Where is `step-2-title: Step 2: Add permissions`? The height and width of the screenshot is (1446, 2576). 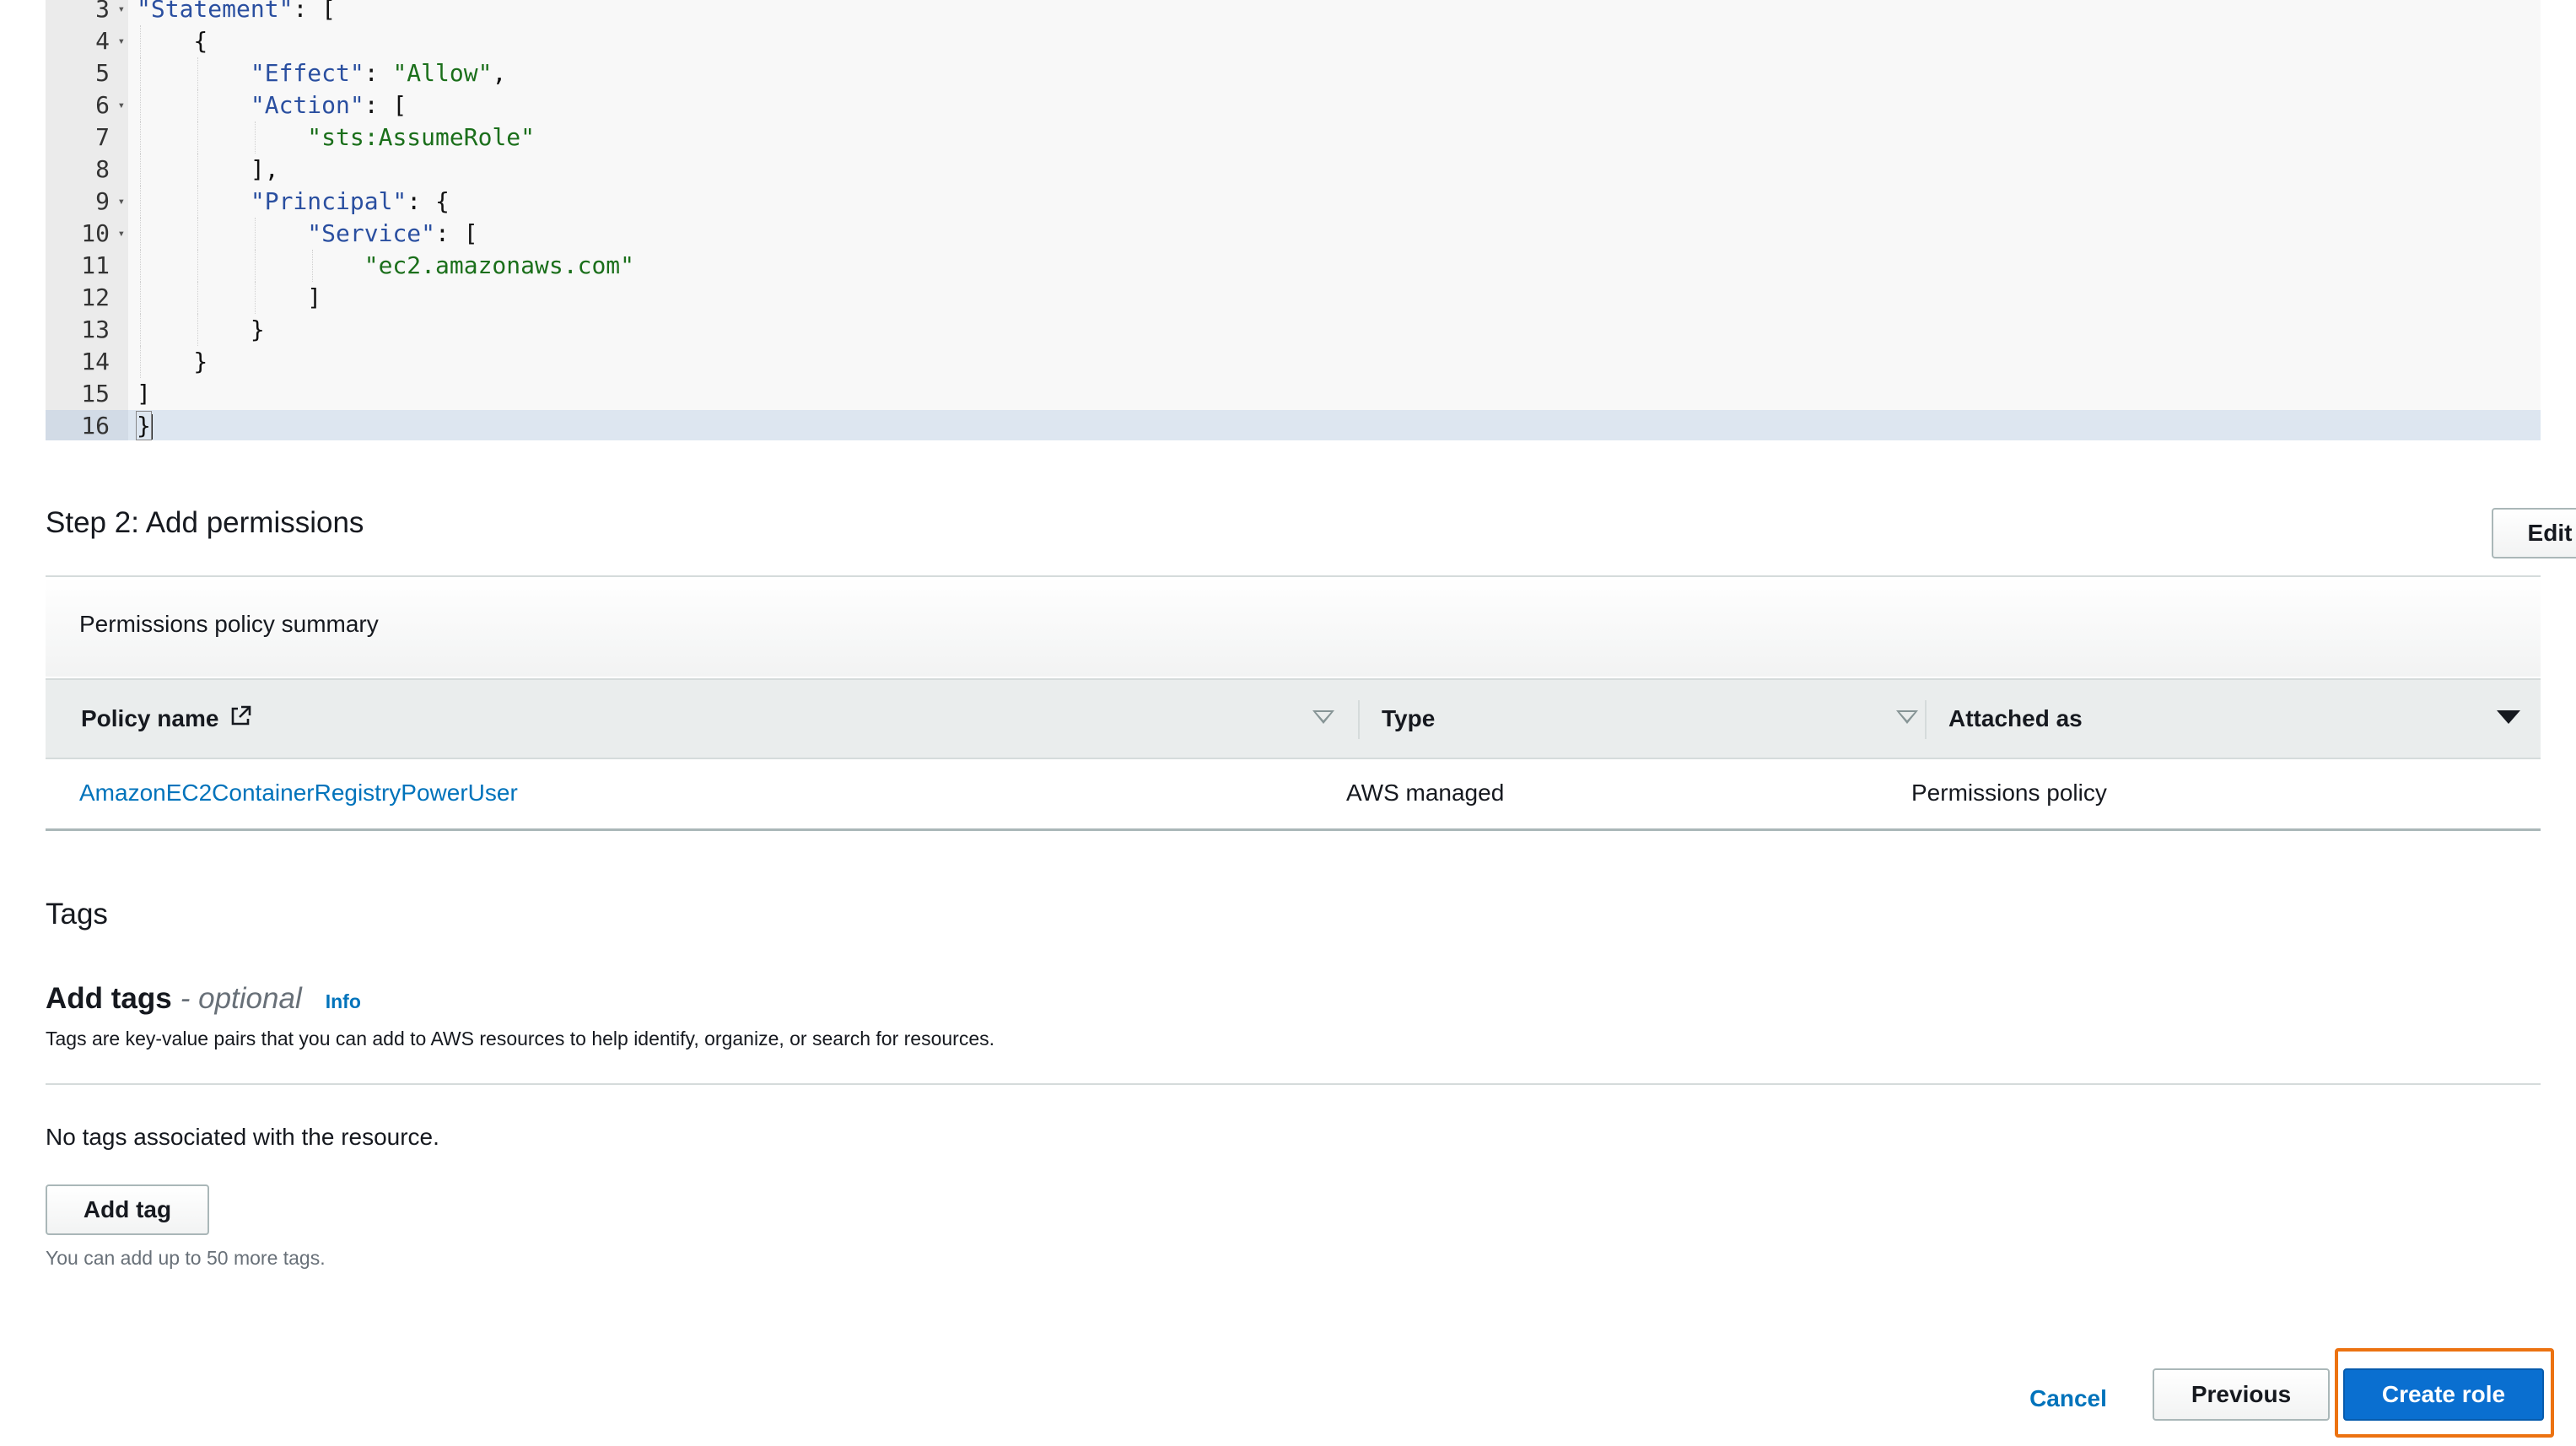
step-2-title: Step 2: Add permissions is located at coordinates (205, 522).